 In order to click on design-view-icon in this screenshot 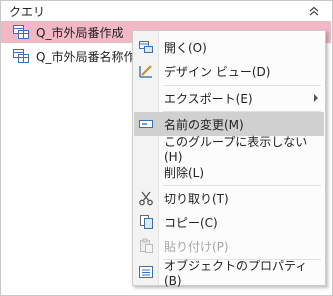, I will do `click(146, 71)`.